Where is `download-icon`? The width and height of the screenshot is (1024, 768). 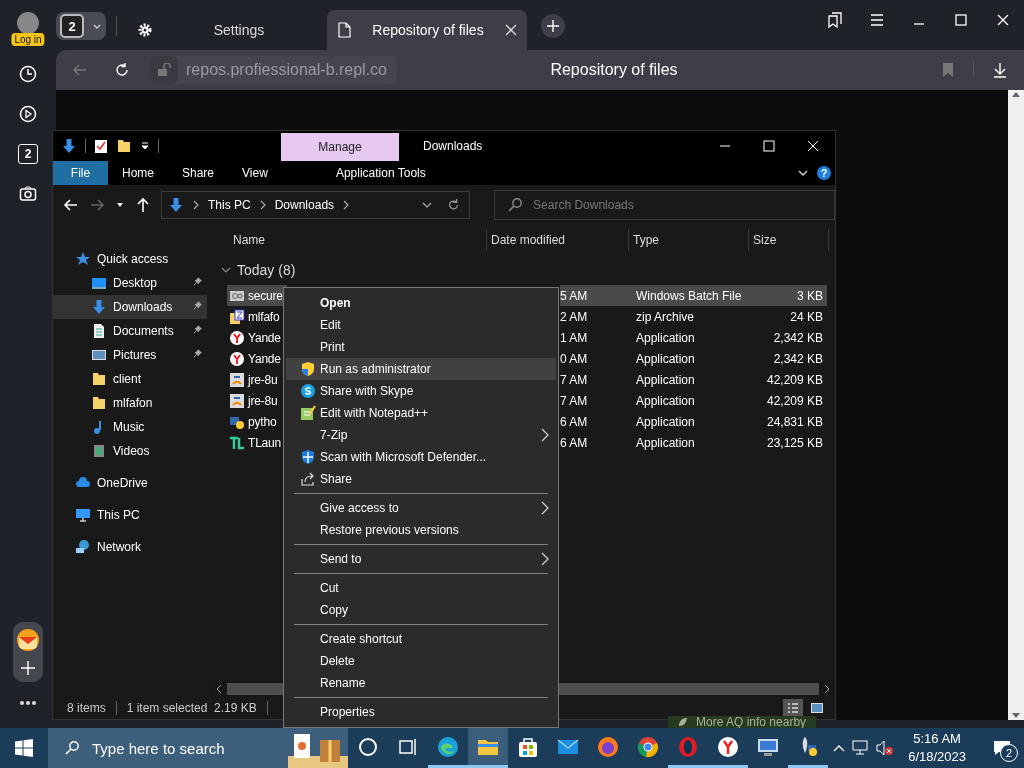
download-icon is located at coordinates (1000, 70).